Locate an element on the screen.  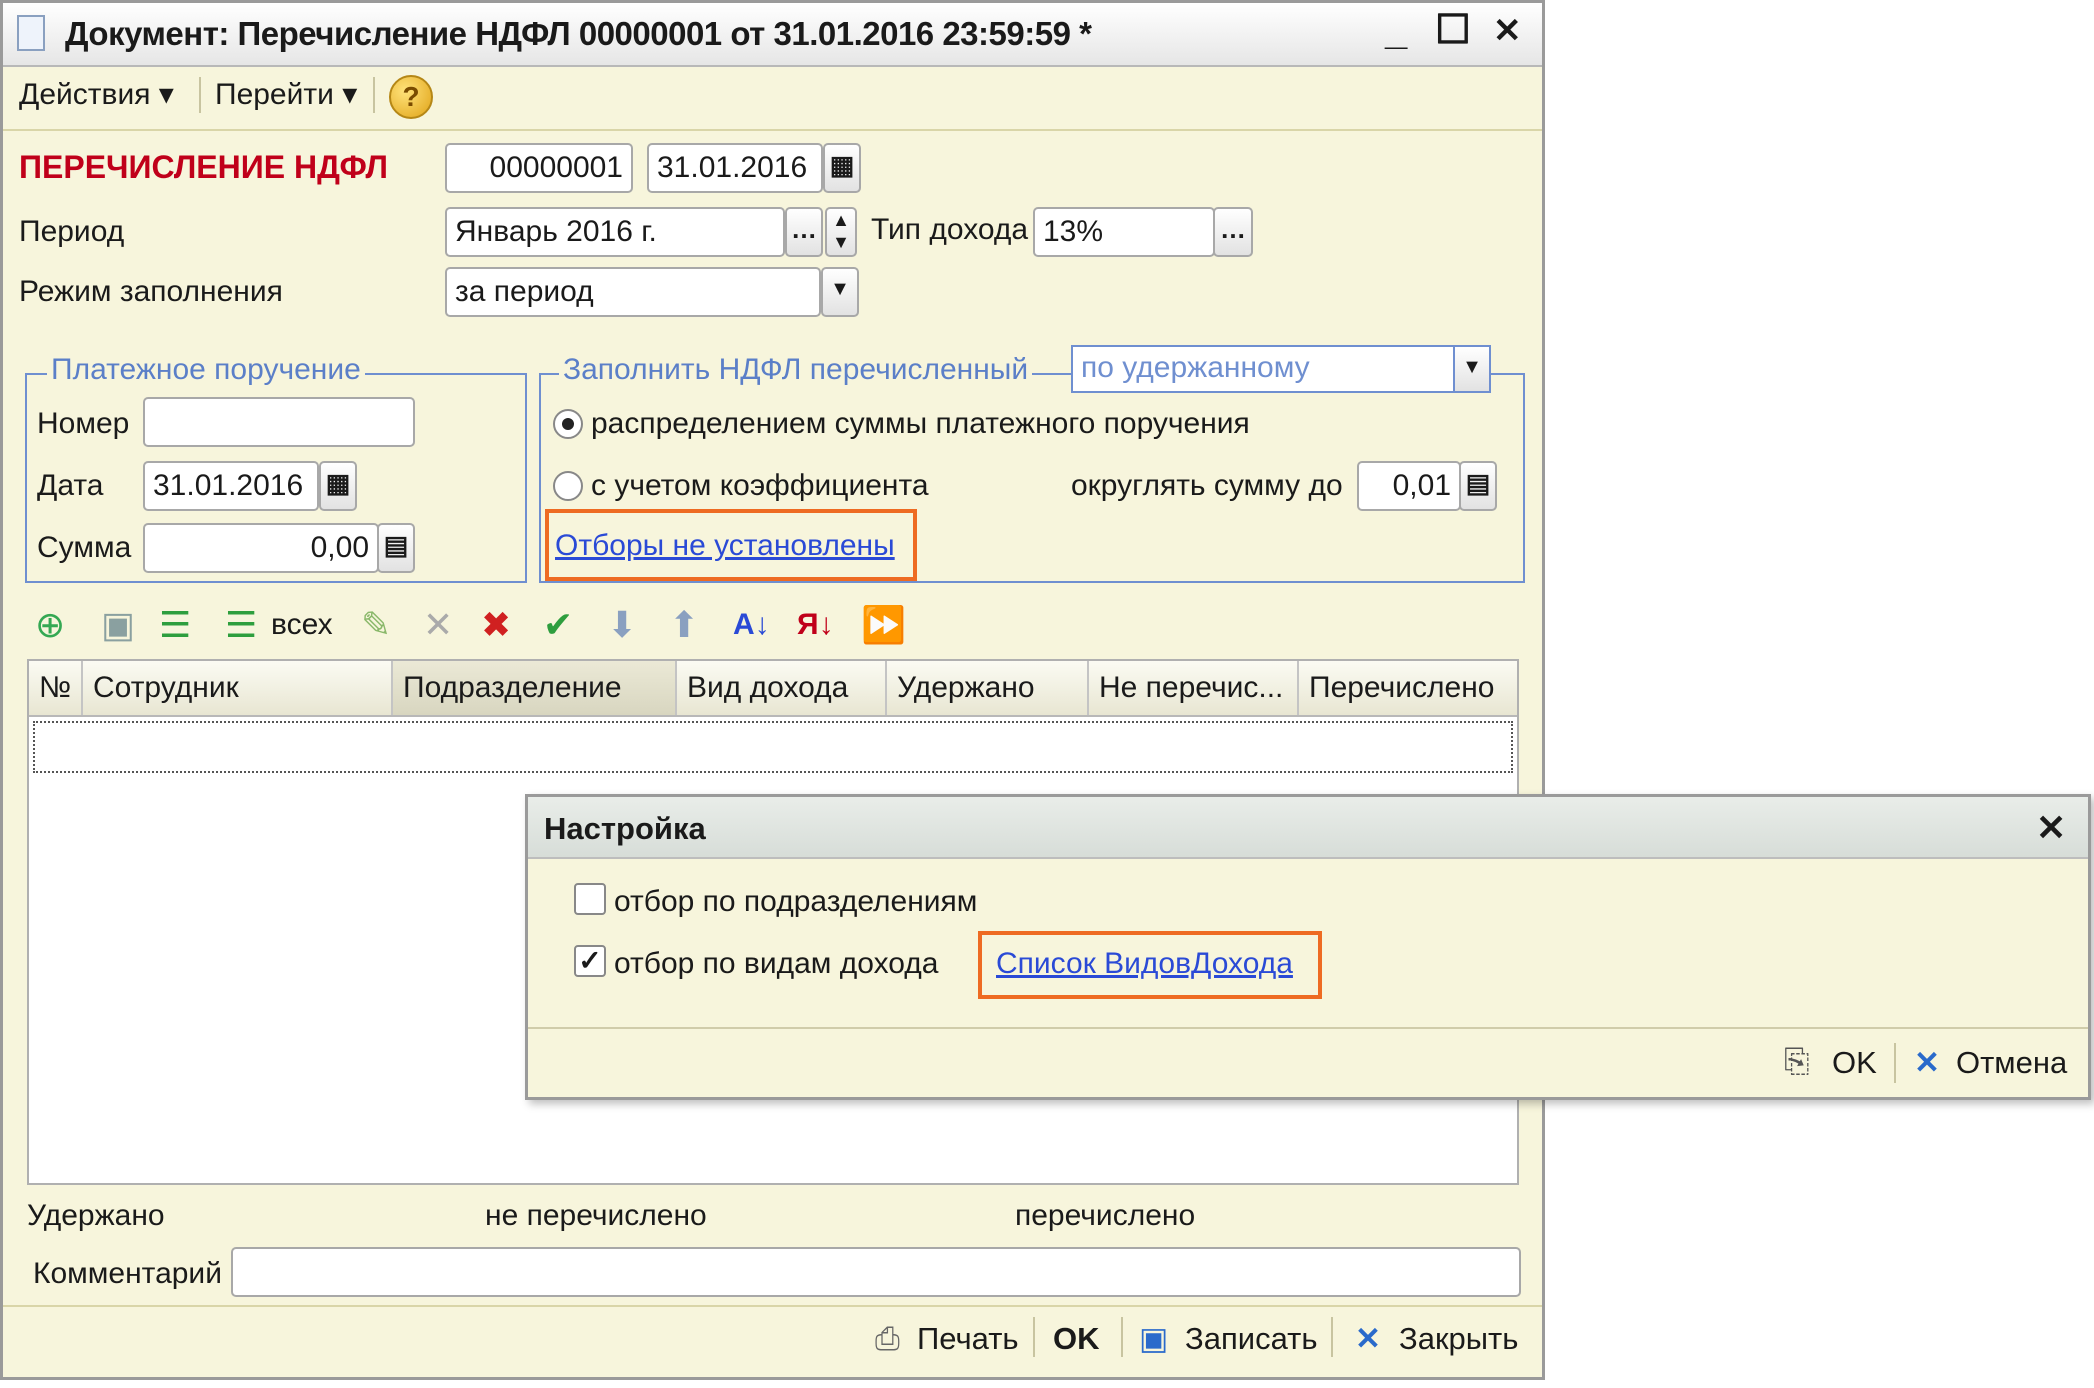
comment-label: Комментарий is located at coordinates (127, 1273).